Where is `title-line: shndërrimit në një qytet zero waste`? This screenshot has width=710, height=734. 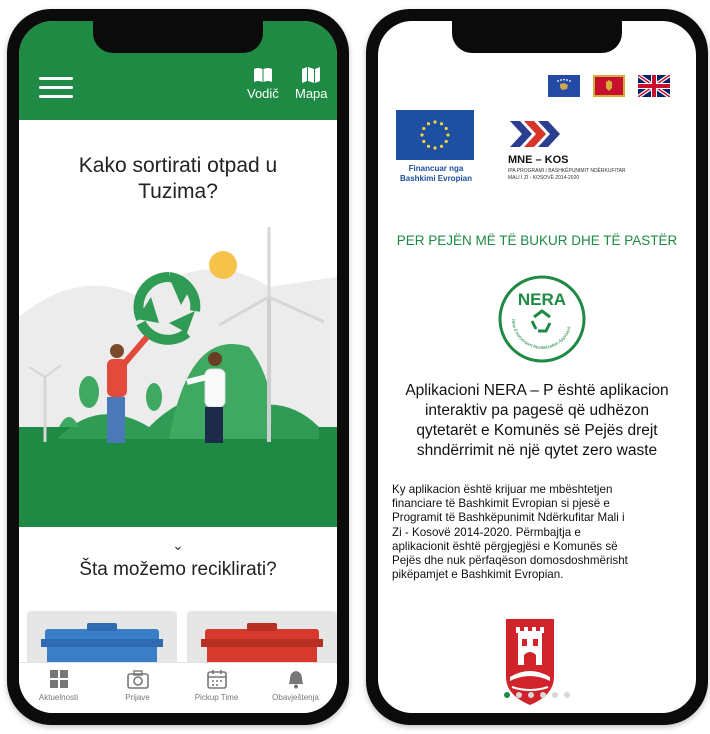
title-line: shndërrimit në një qytet zero waste is located at coordinates (537, 450).